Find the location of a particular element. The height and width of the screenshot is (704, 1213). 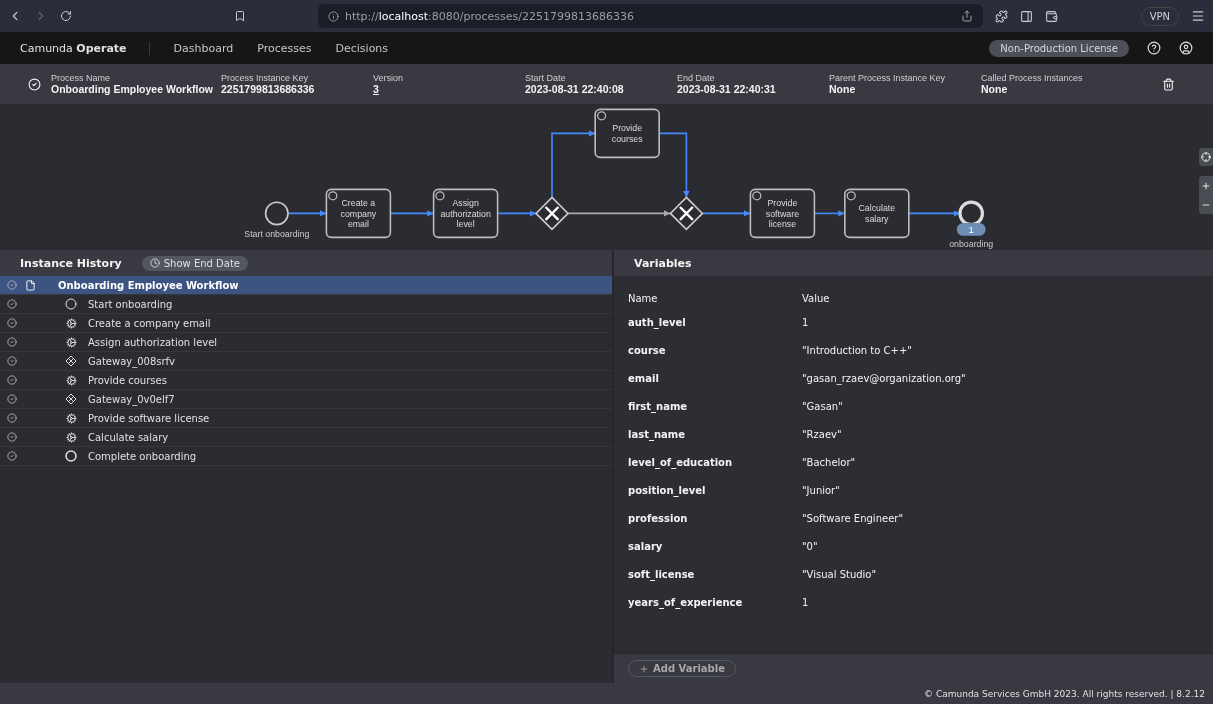

history-row: Start onboarding is located at coordinates (306, 304).